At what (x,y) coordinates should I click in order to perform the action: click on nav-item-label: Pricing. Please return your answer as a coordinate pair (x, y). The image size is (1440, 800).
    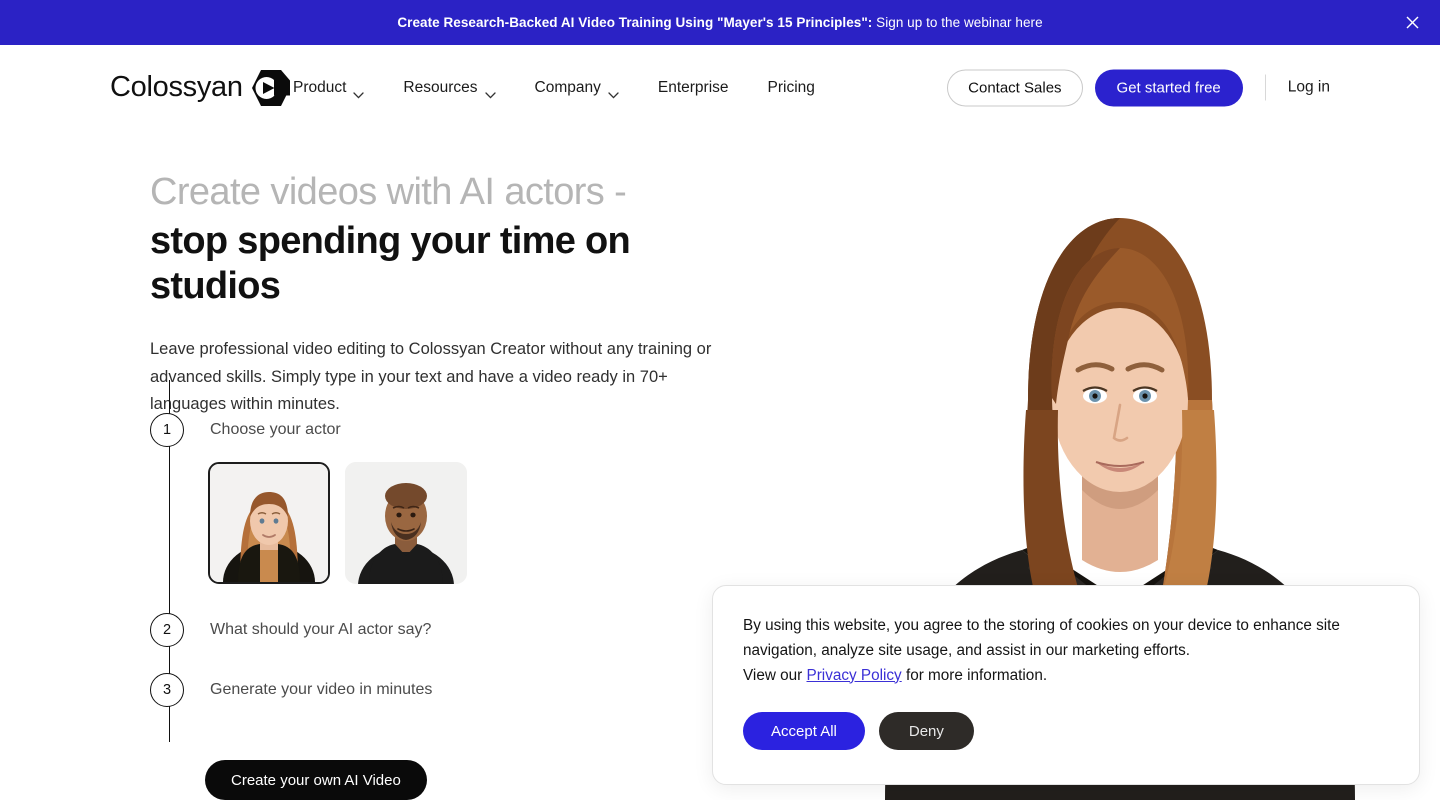
    Looking at the image, I should click on (791, 87).